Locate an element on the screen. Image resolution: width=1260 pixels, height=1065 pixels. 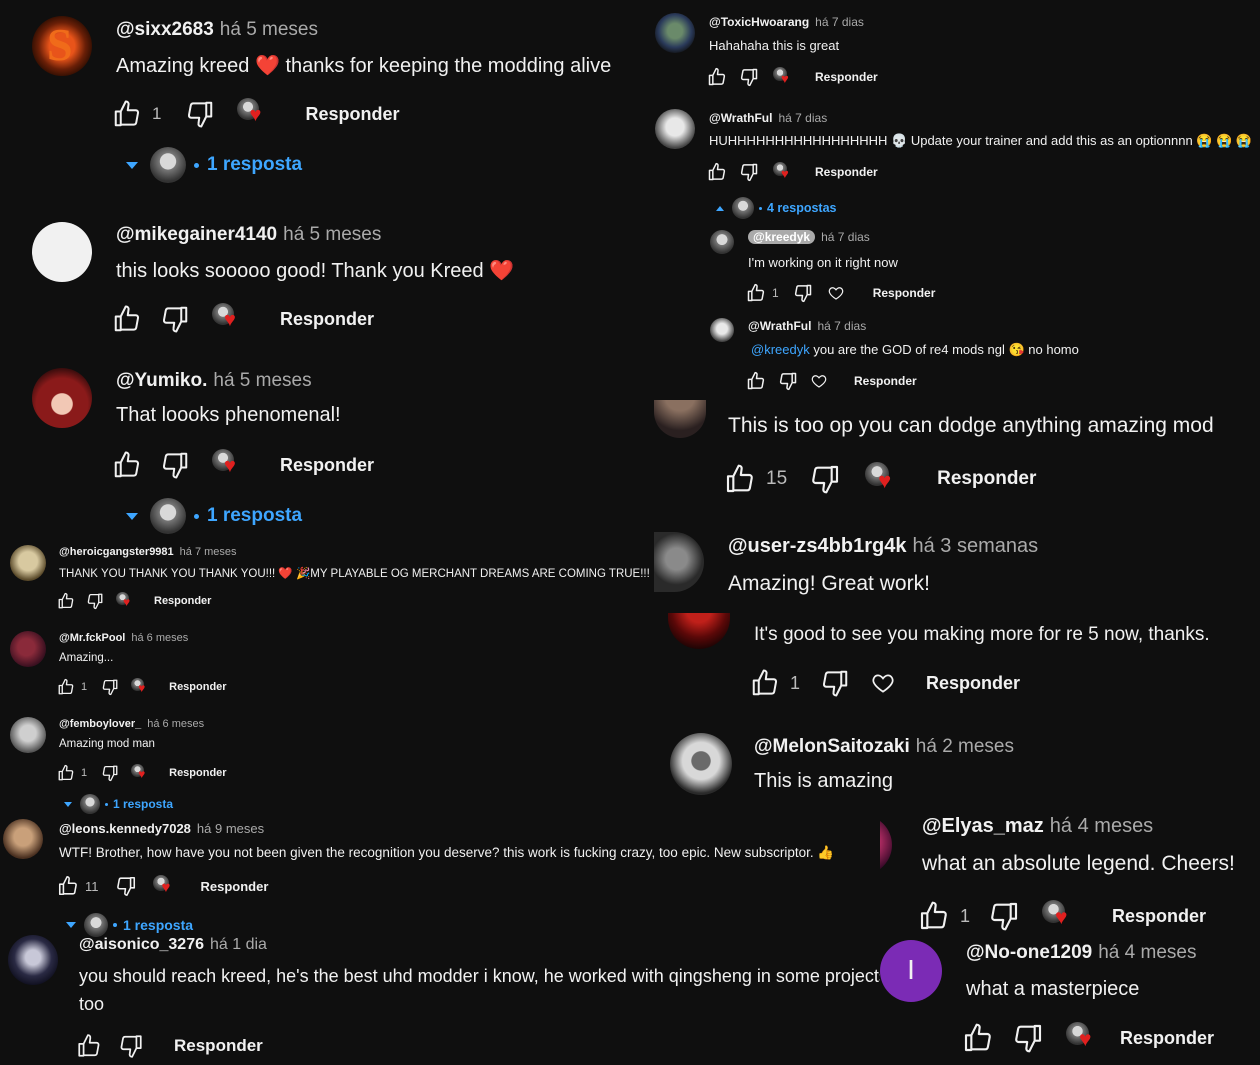
comment-time: há 2 meses is located at coordinates (965, 746).